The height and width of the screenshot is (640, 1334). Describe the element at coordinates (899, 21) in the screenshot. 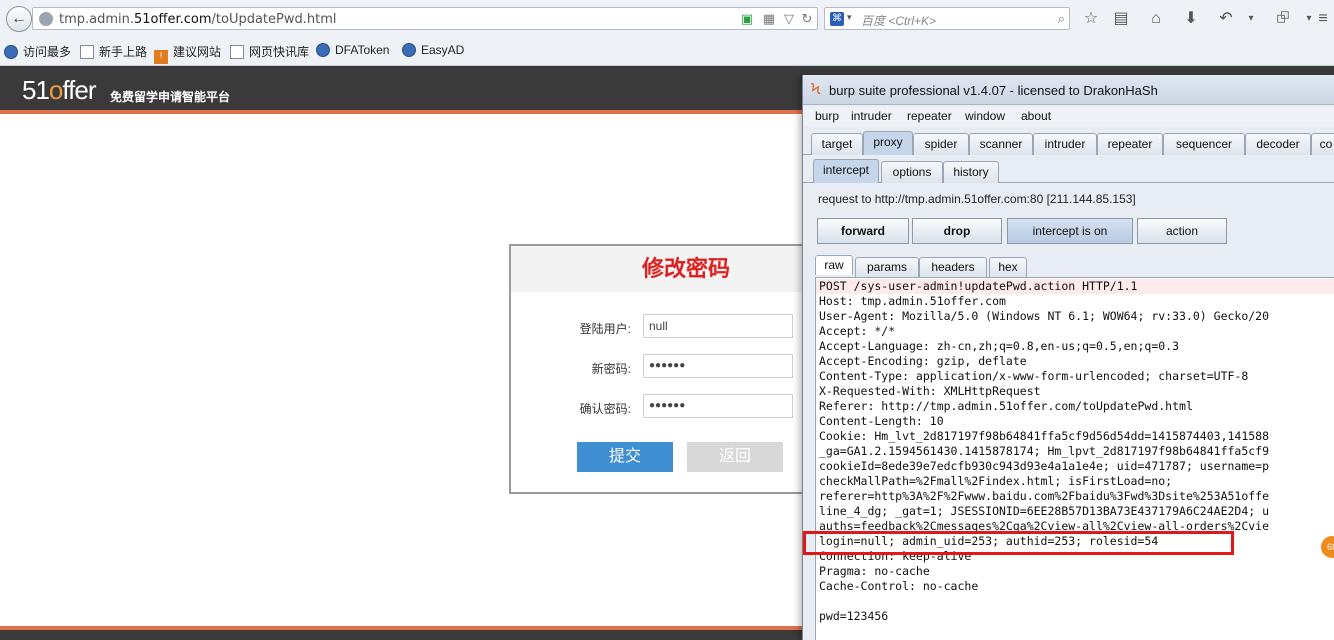

I see `search-placeholder: 百度 <Ctrl+K>` at that location.